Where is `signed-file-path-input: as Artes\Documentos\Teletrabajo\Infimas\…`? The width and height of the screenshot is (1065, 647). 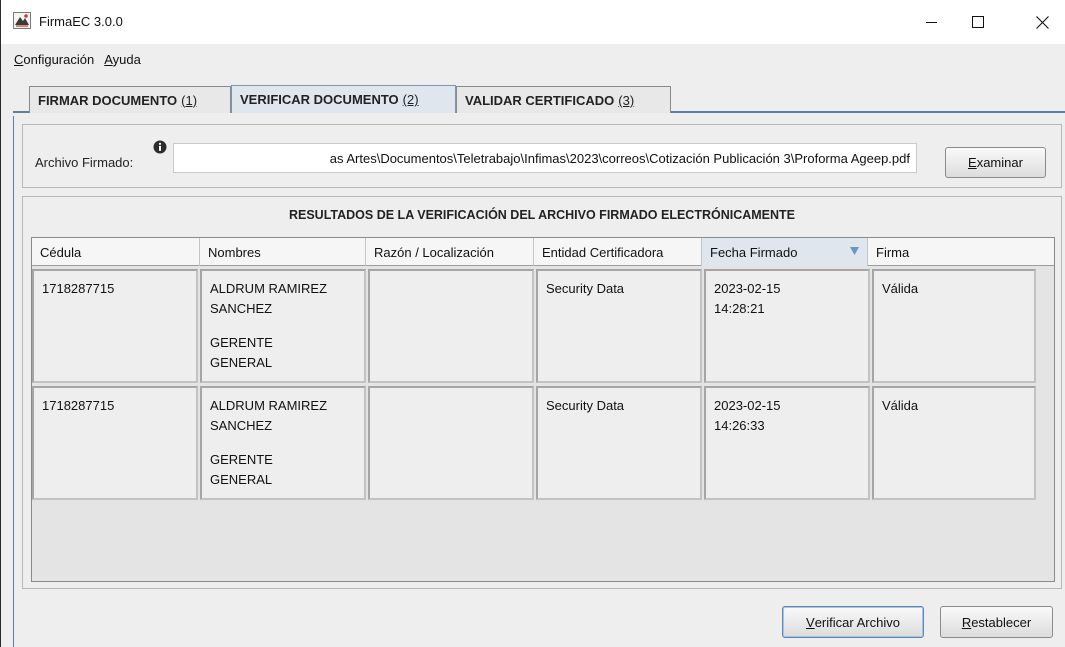
signed-file-path-input: as Artes\Documentos\Teletrabajo\Infimas\… is located at coordinates (545, 158).